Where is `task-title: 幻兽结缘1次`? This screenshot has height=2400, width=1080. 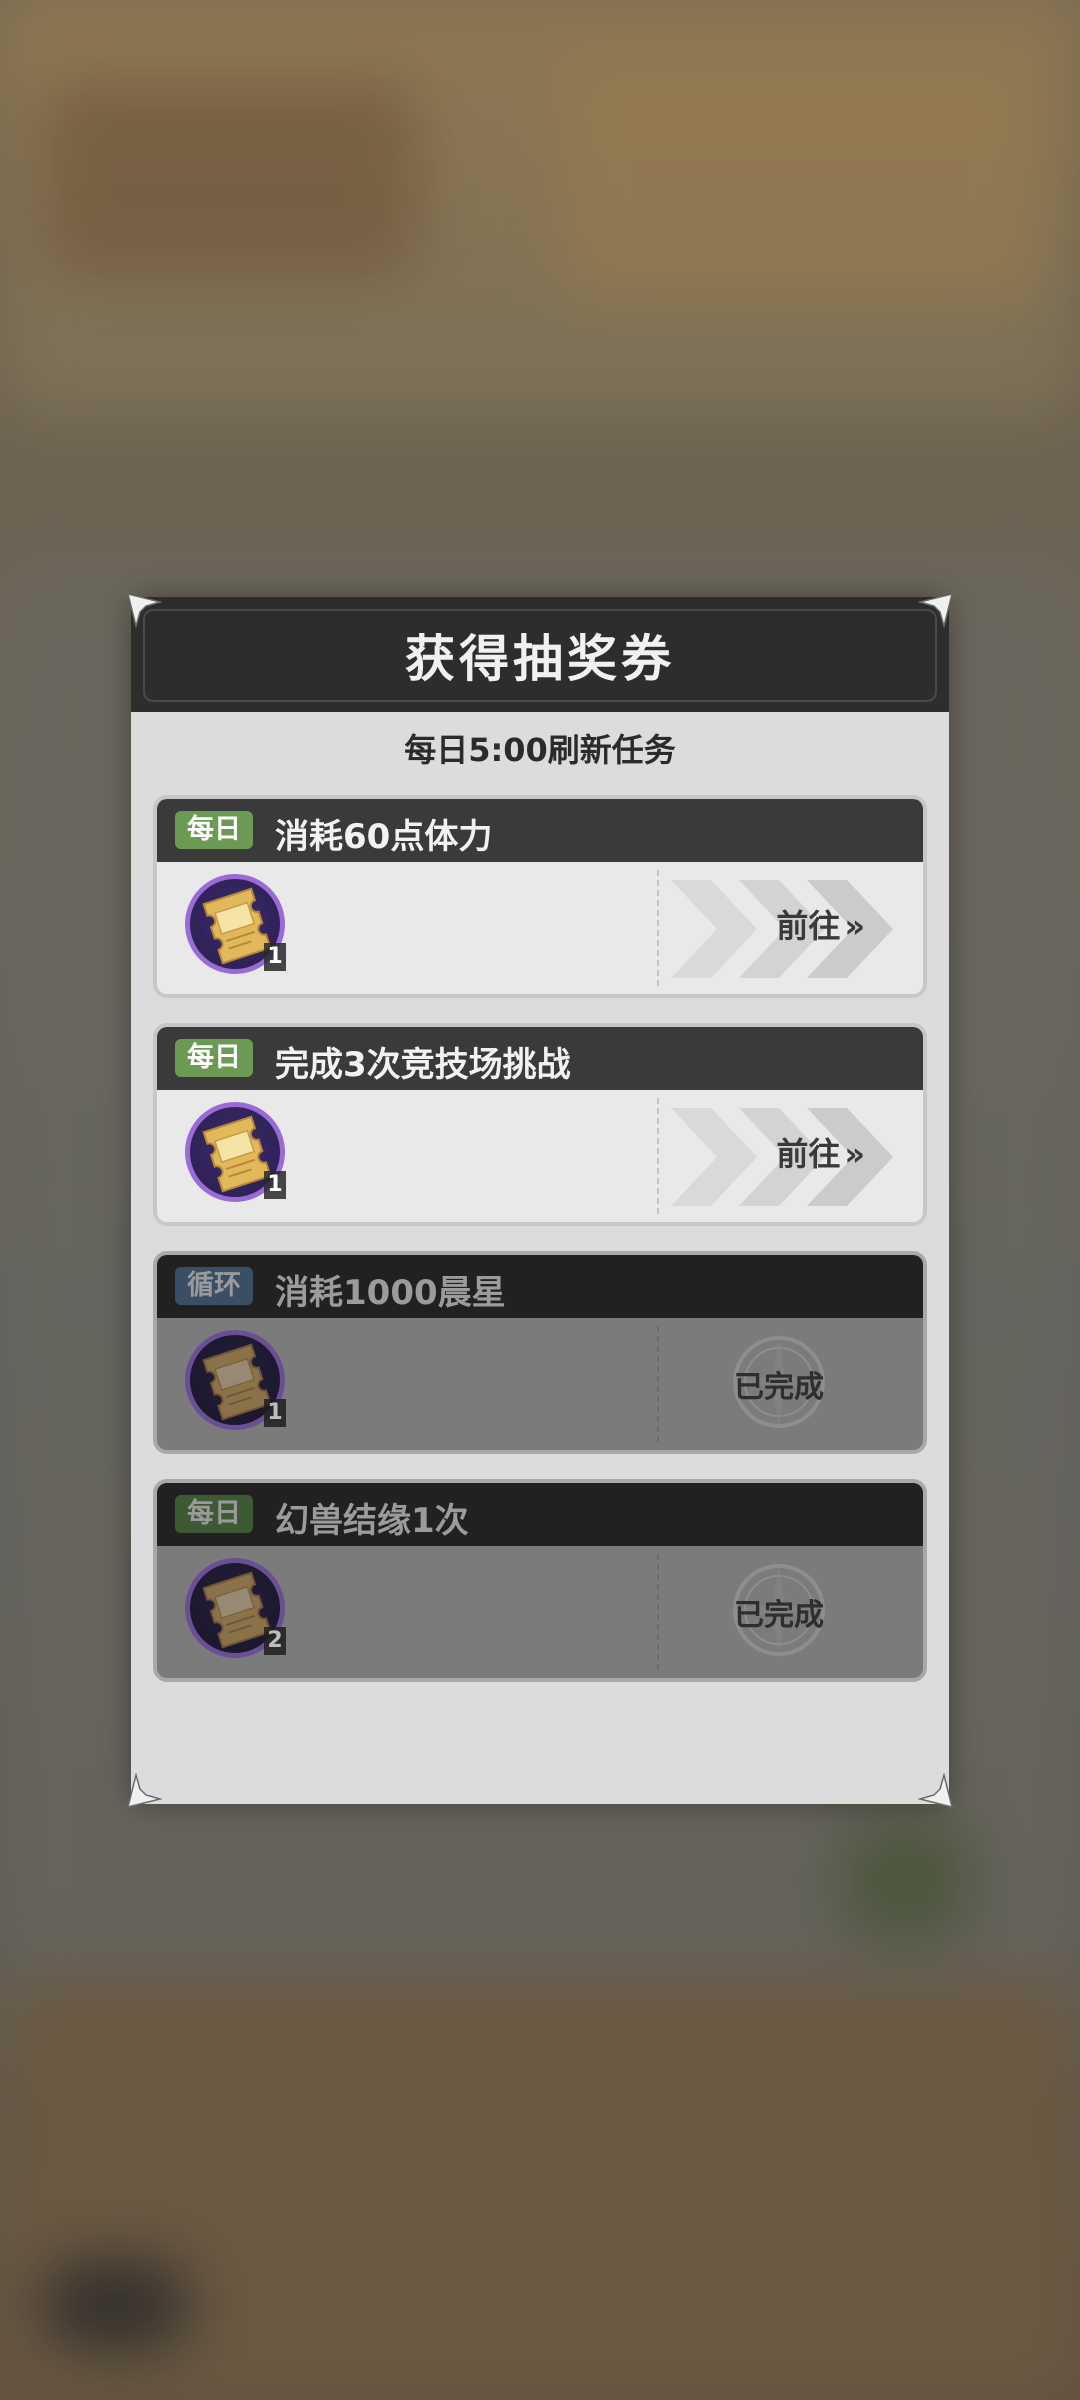 task-title: 幻兽结缘1次 is located at coordinates (372, 1521).